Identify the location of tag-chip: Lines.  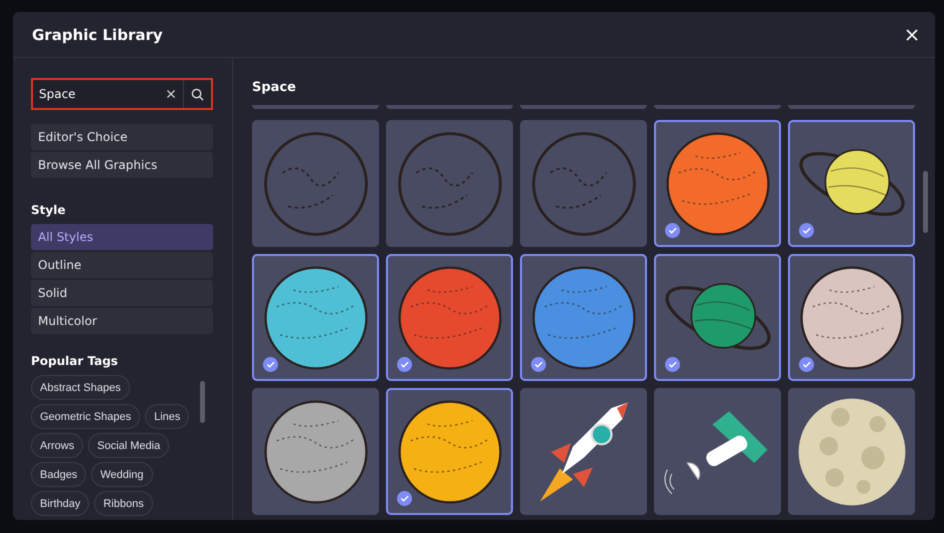
(167, 416).